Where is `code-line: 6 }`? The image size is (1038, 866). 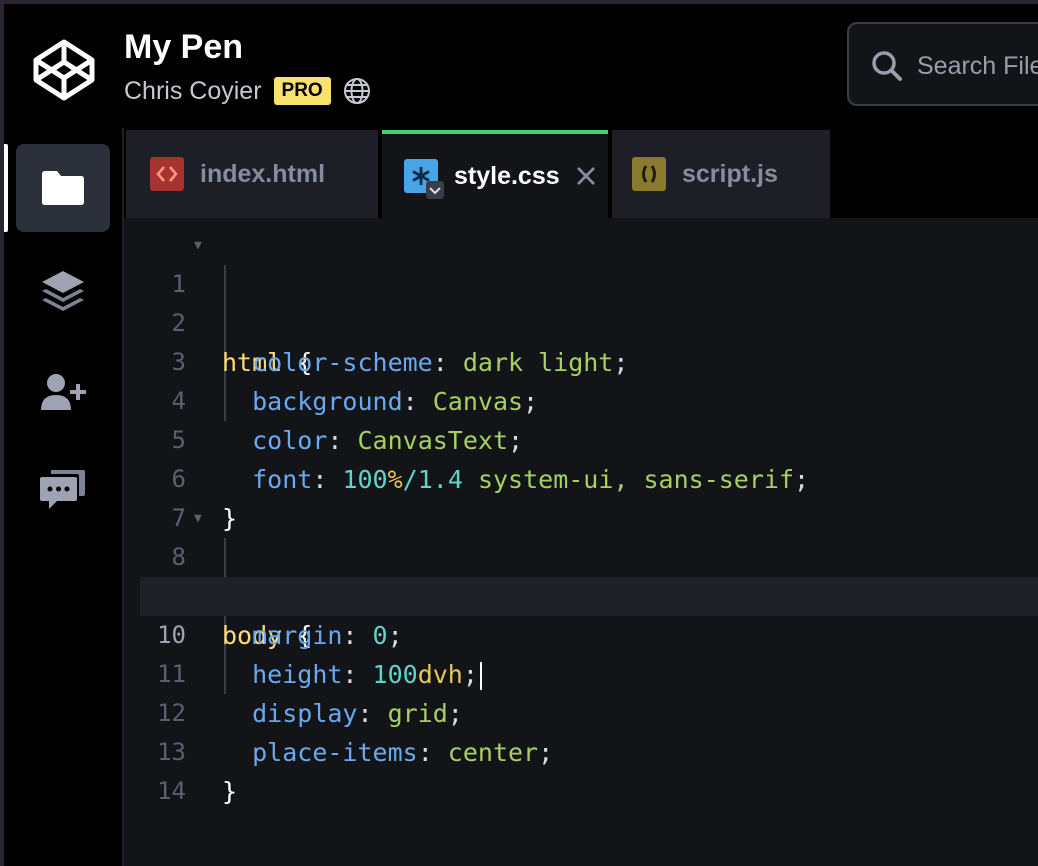 code-line: 6 } is located at coordinates (581, 477).